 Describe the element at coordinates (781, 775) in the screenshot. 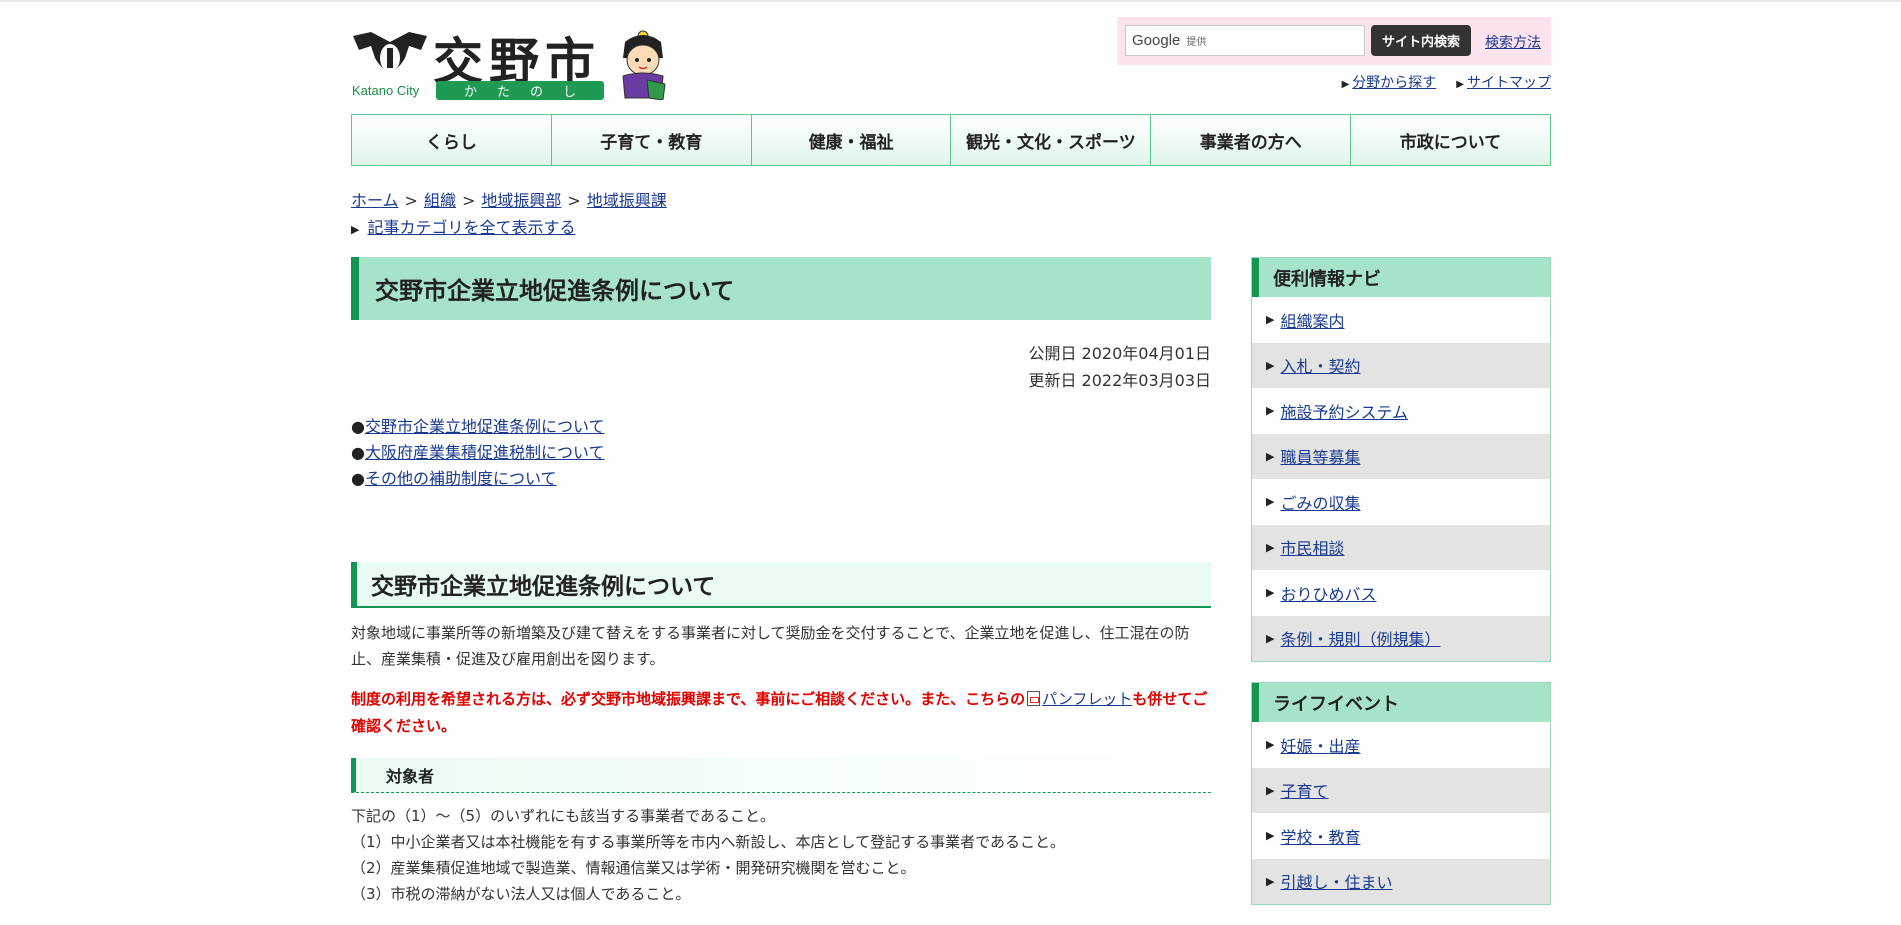

I see `subsection-heading: 対象者` at that location.